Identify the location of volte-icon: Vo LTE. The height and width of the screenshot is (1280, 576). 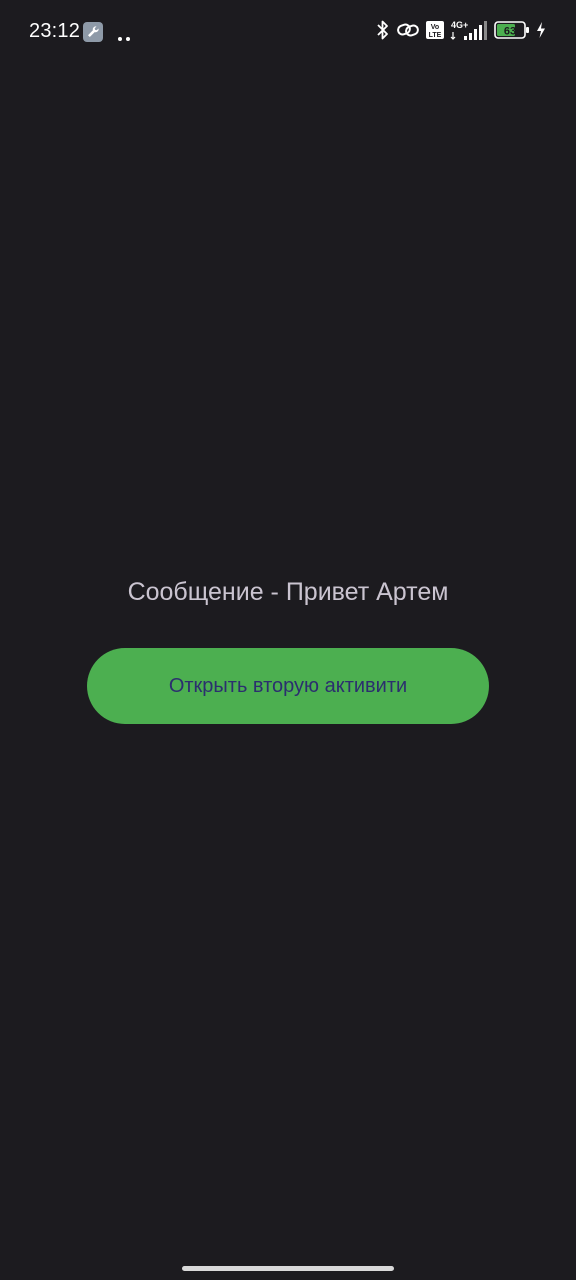
(435, 32).